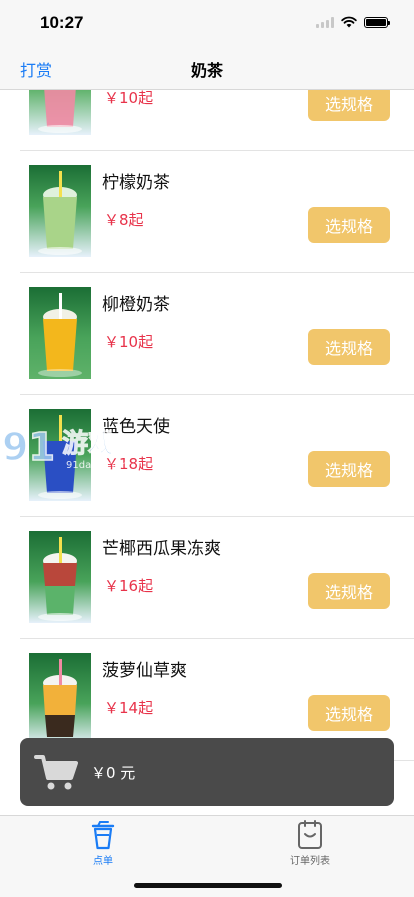  I want to click on product-name: 柳橙奶茶, so click(136, 305).